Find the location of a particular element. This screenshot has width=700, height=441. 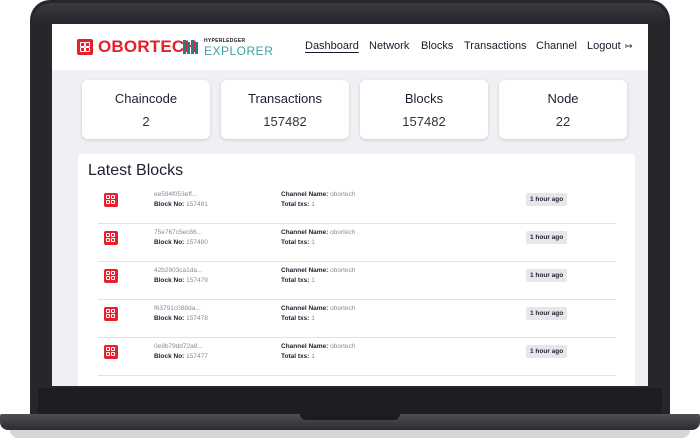

panel-title: Latest Blocks is located at coordinates (136, 170).